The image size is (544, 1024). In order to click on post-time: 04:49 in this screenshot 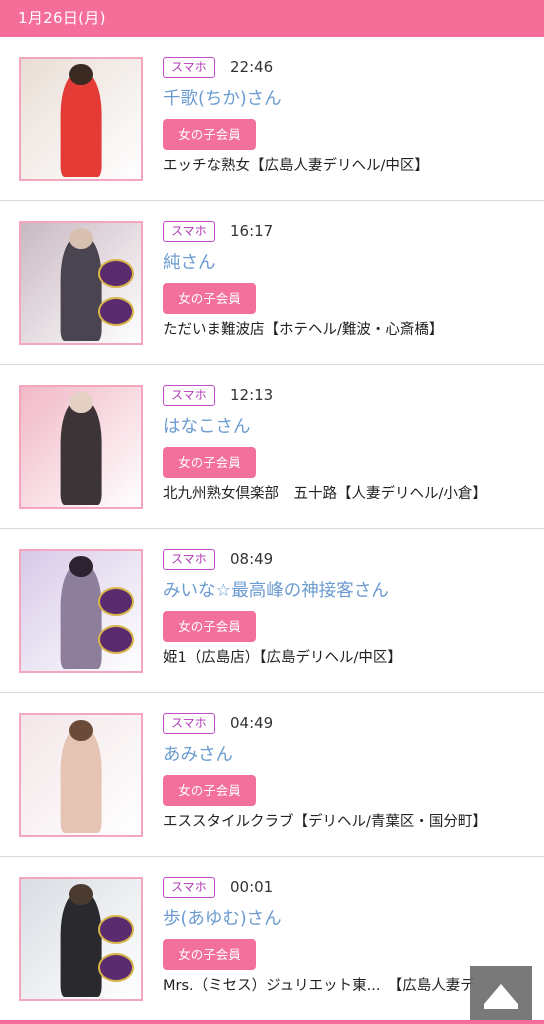, I will do `click(252, 723)`.